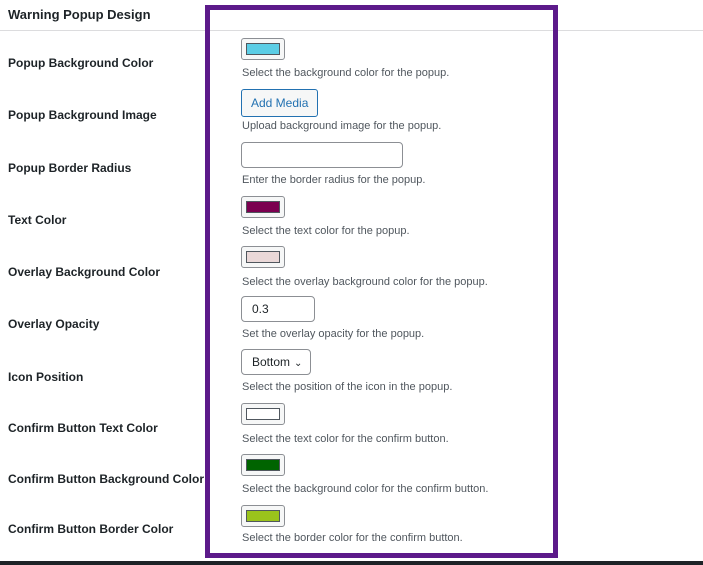 Image resolution: width=703 pixels, height=565 pixels. I want to click on overlay-background-color-label: Overlay Background Color, so click(84, 272).